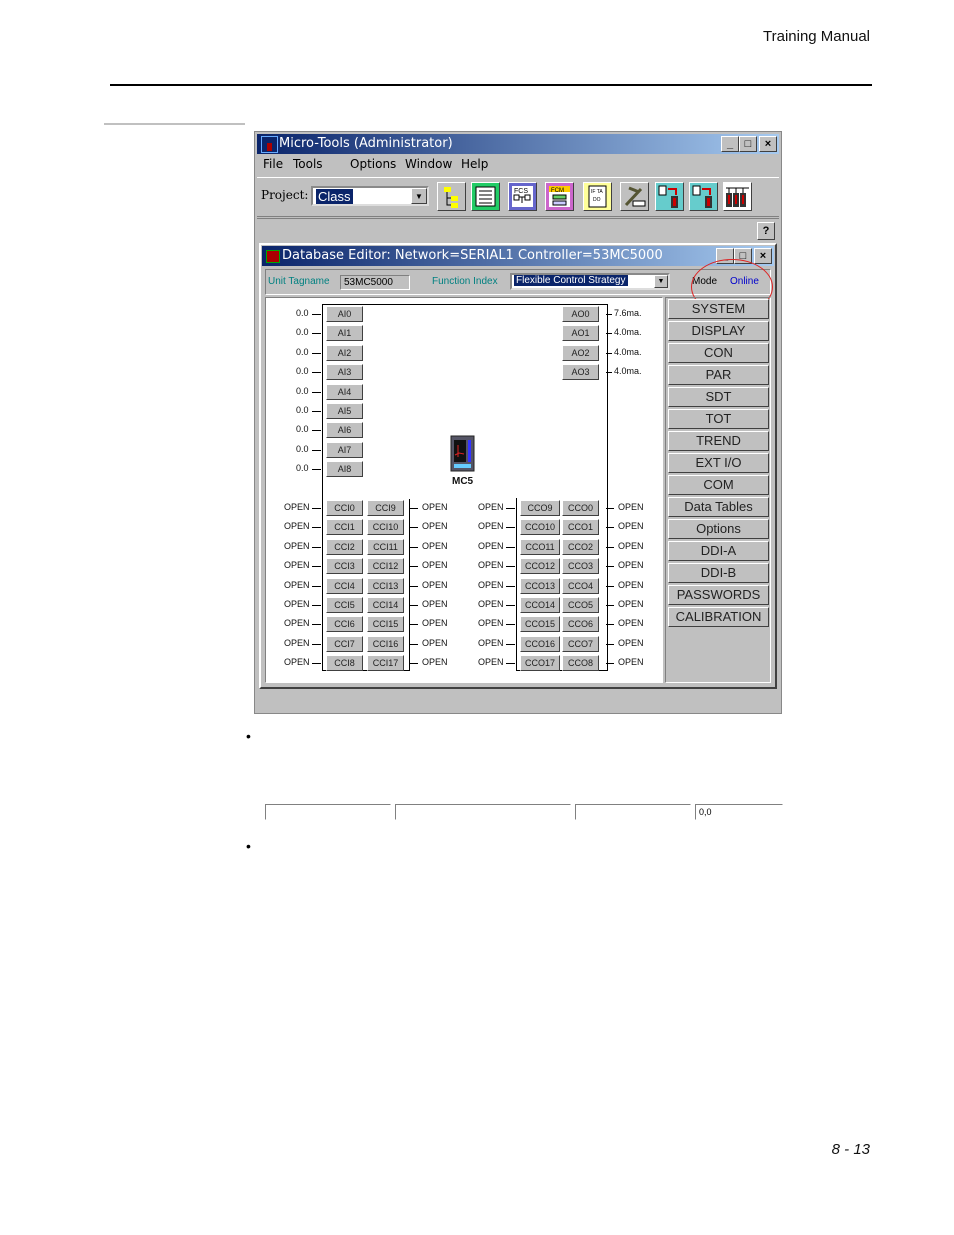 The width and height of the screenshot is (954, 1235). What do you see at coordinates (540, 643) in the screenshot?
I see `cco-button: CCO16` at bounding box center [540, 643].